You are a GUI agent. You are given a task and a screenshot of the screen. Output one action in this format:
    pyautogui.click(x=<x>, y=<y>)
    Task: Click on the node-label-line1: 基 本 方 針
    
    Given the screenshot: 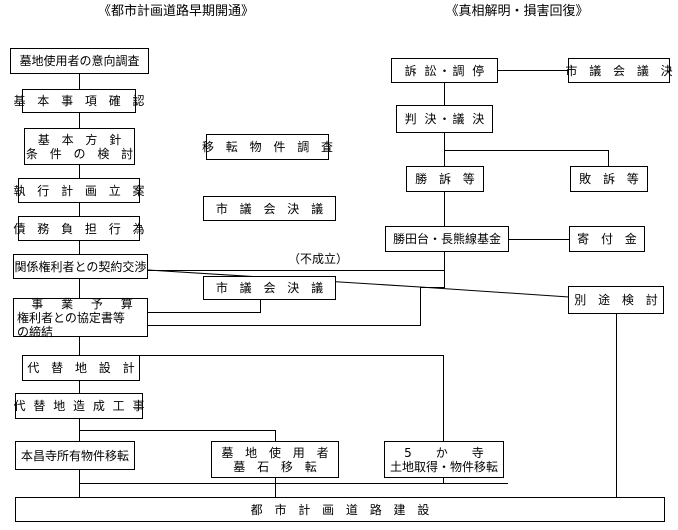 What is the action you would take?
    pyautogui.click(x=81, y=139)
    